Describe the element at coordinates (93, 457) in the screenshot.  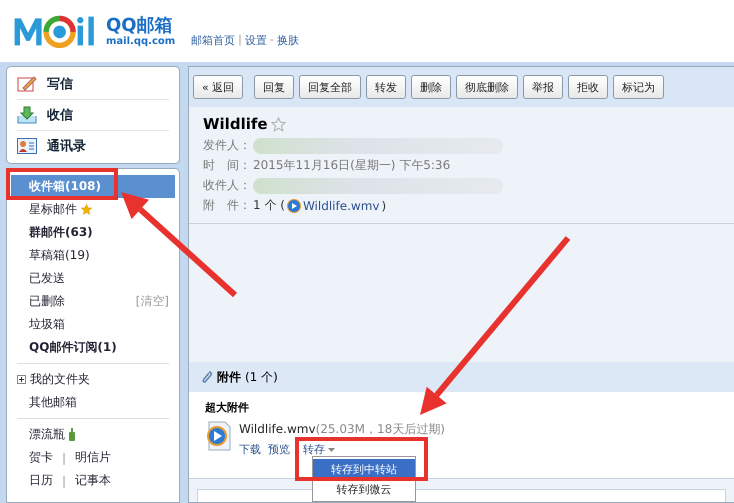
I see `app-link: 明信片` at that location.